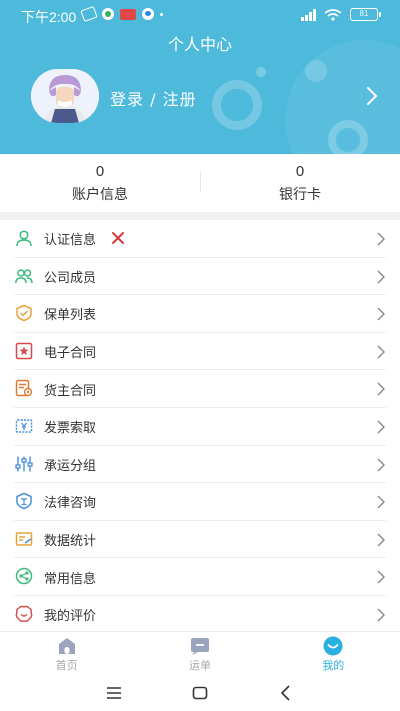  Describe the element at coordinates (24, 539) in the screenshot. I see `chart-card-icon` at that location.